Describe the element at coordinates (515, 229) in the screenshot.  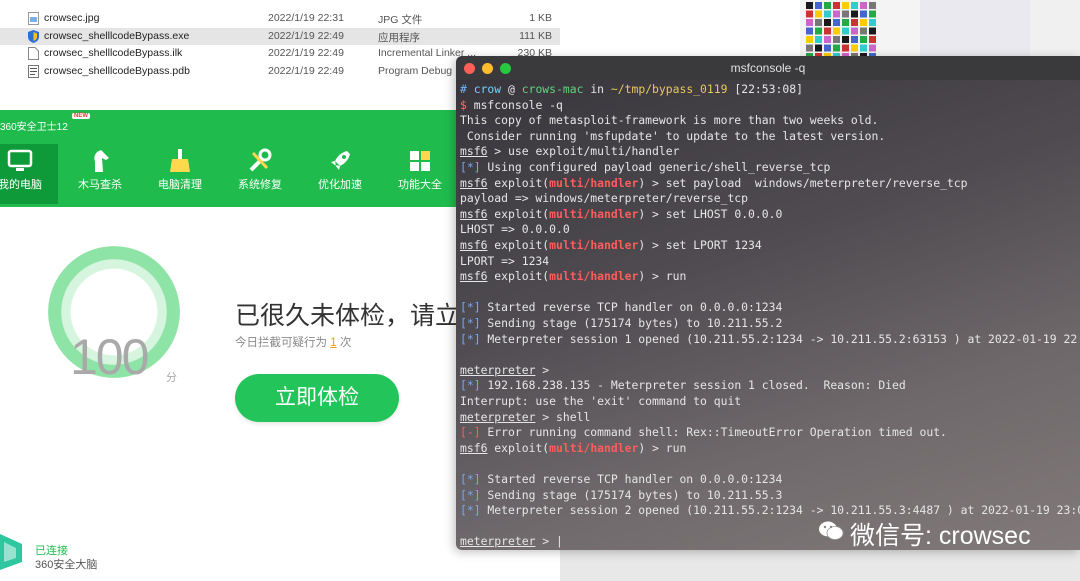
I see `terminal-line: LHOST => 0.0.0.0` at that location.